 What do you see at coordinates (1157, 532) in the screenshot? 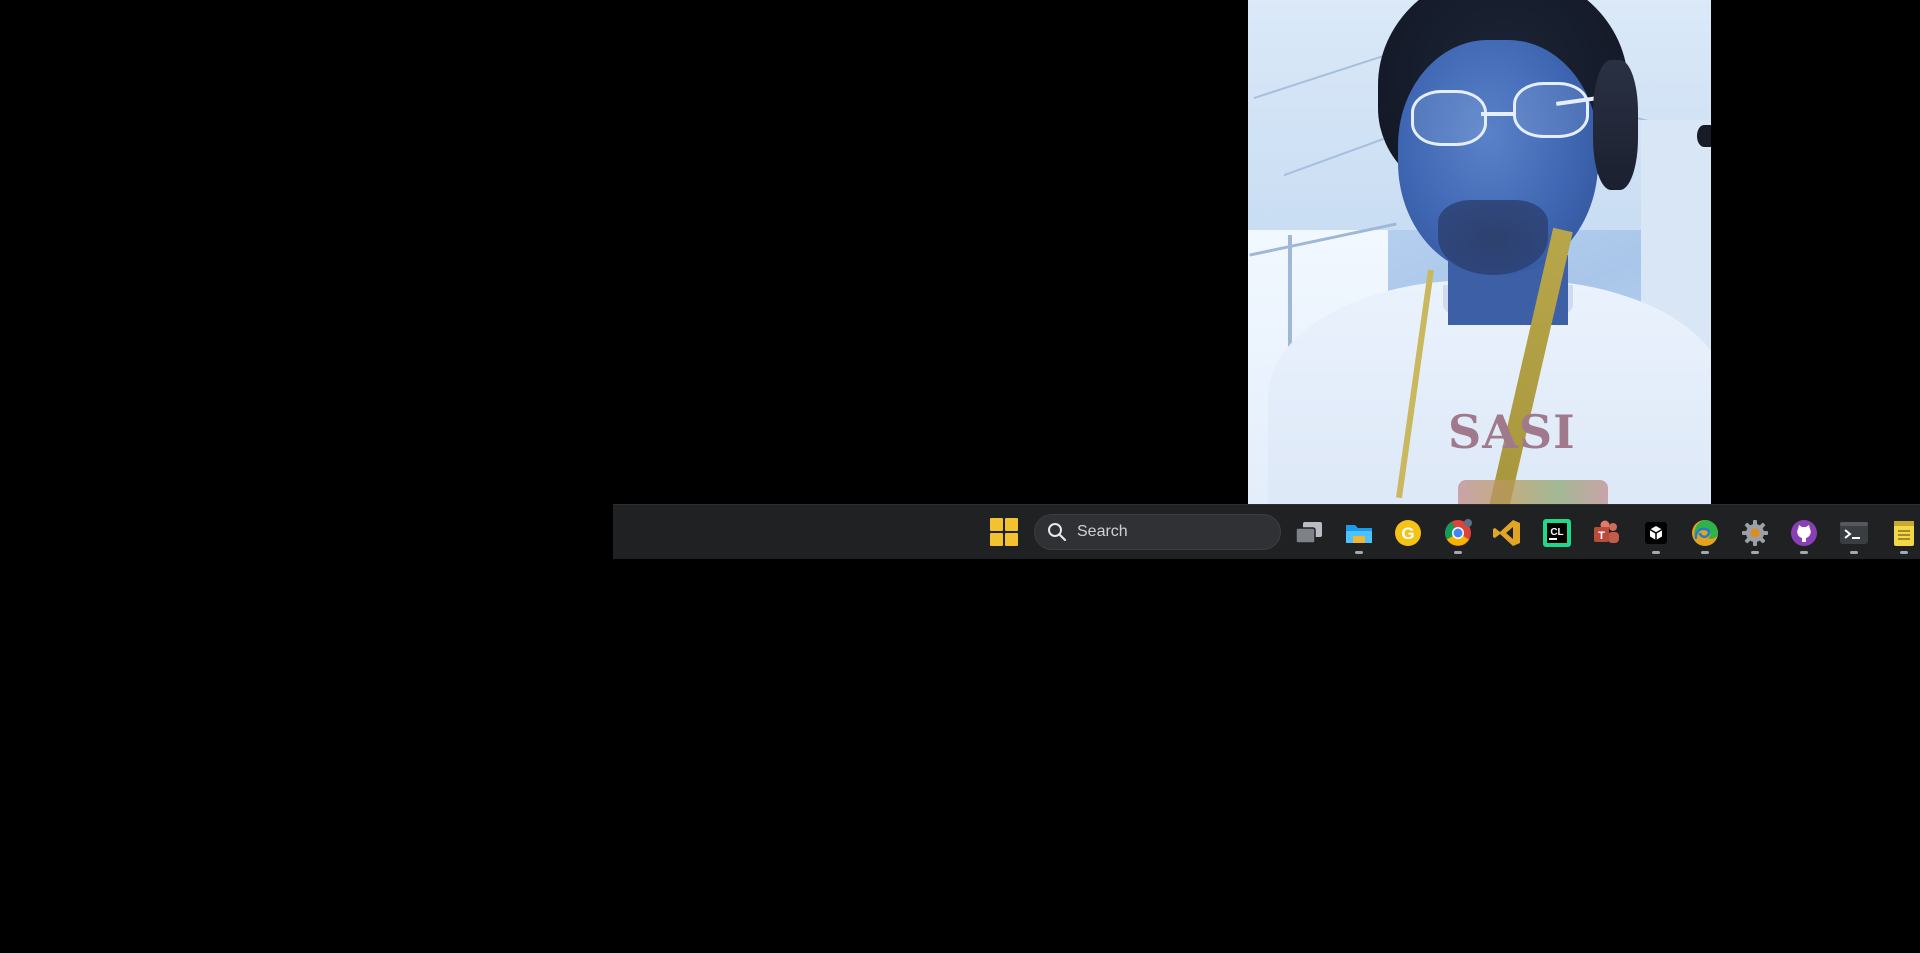
I see `taskbar-search-box: Search` at bounding box center [1157, 532].